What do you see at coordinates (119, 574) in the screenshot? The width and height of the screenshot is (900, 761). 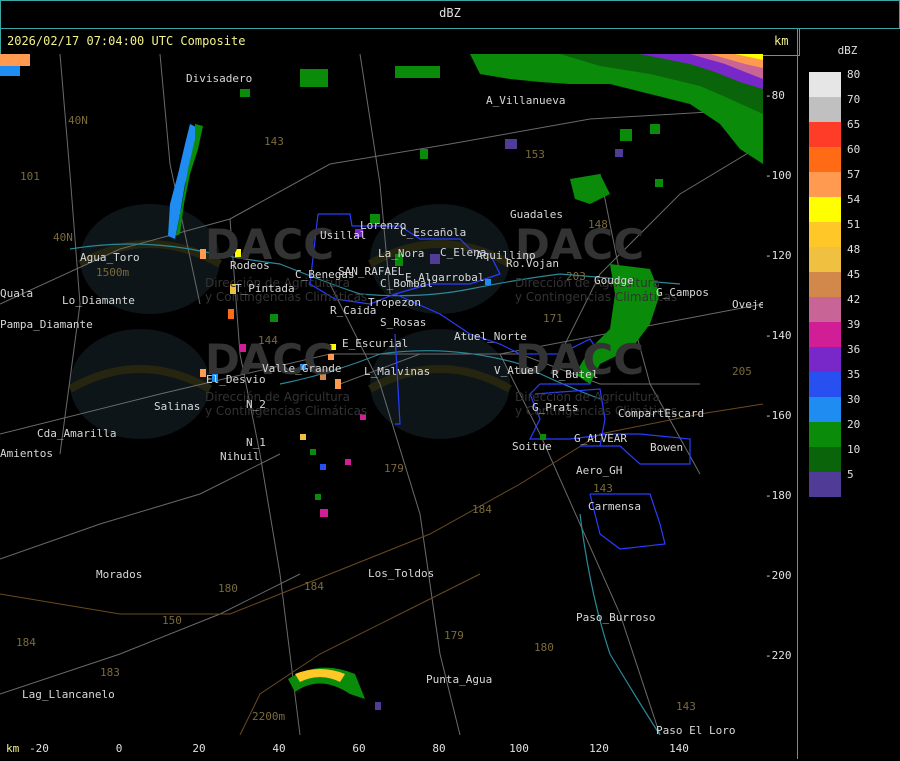 I see `place-label: Morados` at bounding box center [119, 574].